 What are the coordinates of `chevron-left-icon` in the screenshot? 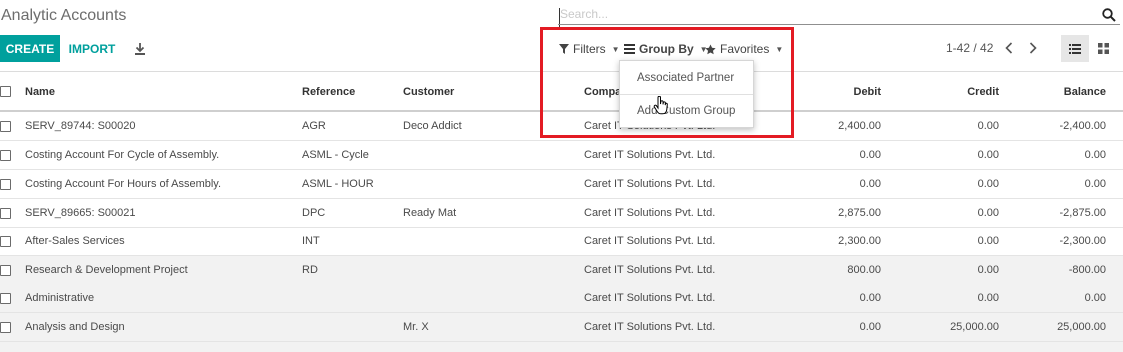 It's located at (1009, 48).